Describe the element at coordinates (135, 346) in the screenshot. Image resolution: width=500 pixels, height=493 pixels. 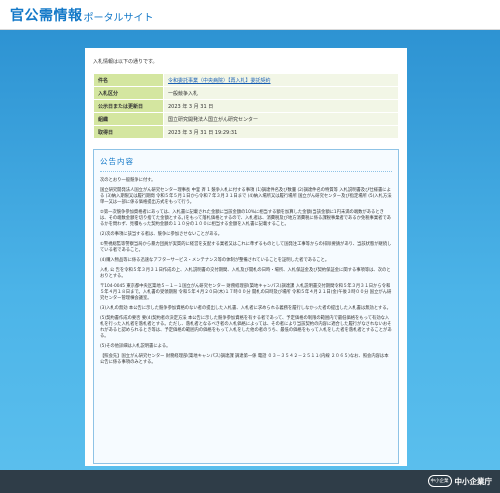
I see `notice-paragraph: (5)その他詳細は入札説明書による。` at that location.